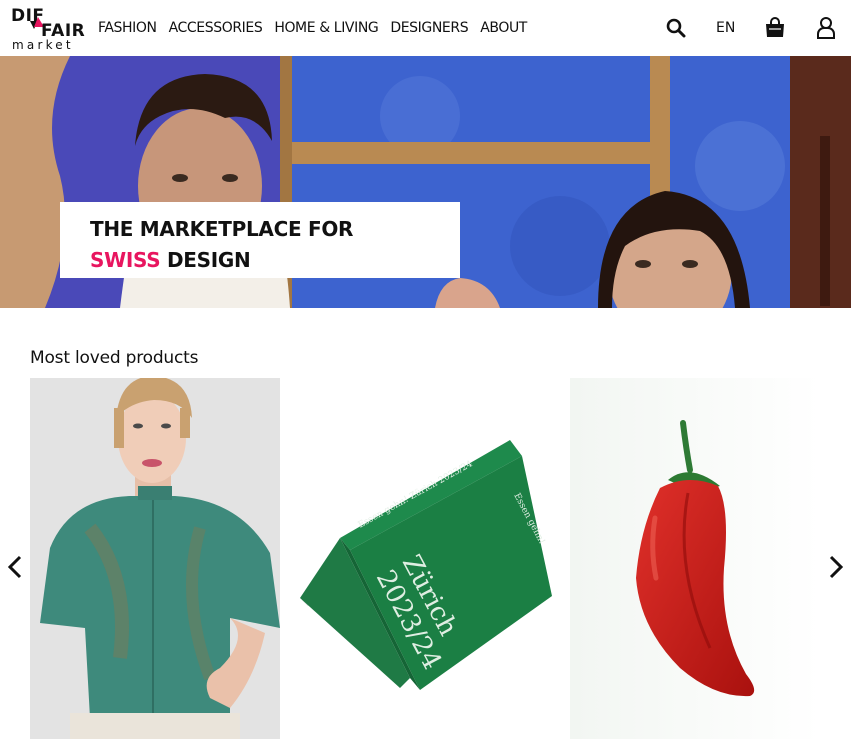  Describe the element at coordinates (222, 229) in the screenshot. I see `hero-title-line1: THE MARKETPLACE FOR` at that location.